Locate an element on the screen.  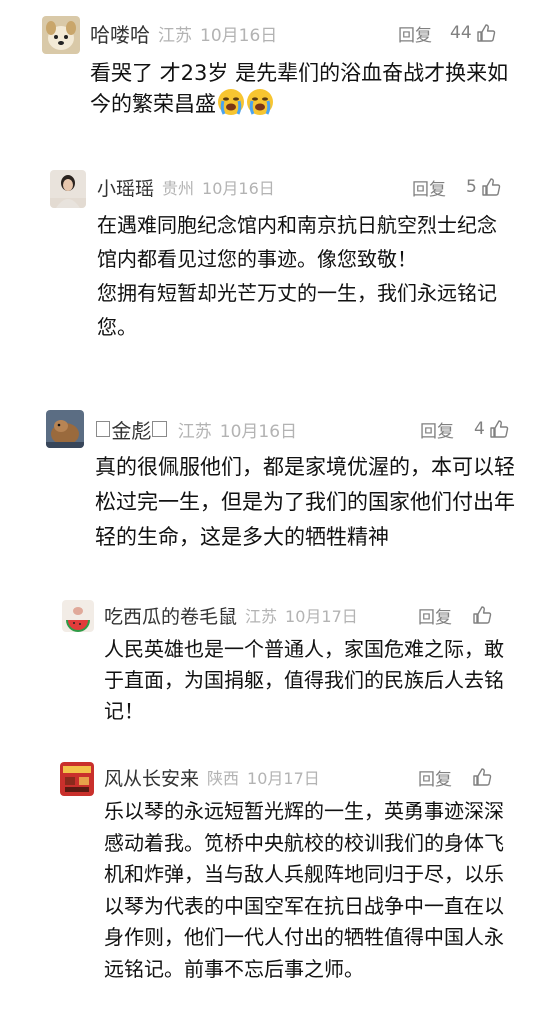
comment-actions: 回复 44 is located at coordinates (447, 33).